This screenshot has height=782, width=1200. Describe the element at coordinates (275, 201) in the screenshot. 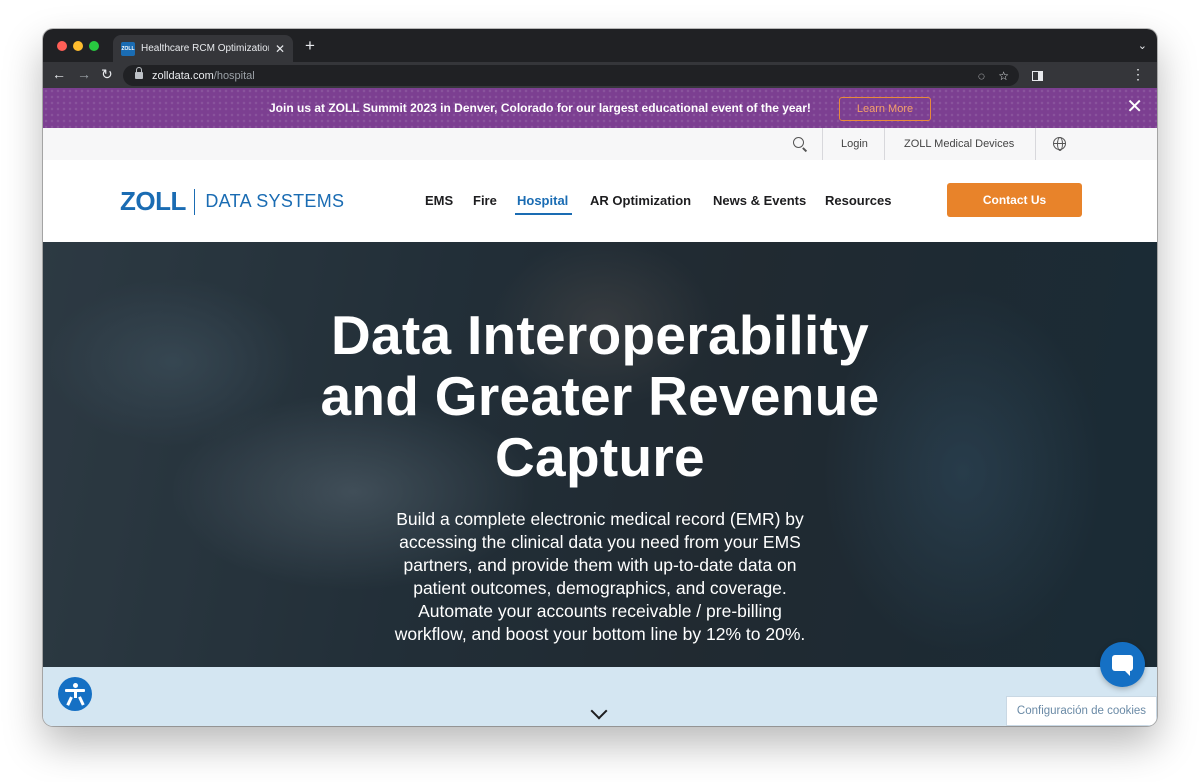

I see `logo-subtitle: DATA SYSTEMS` at that location.